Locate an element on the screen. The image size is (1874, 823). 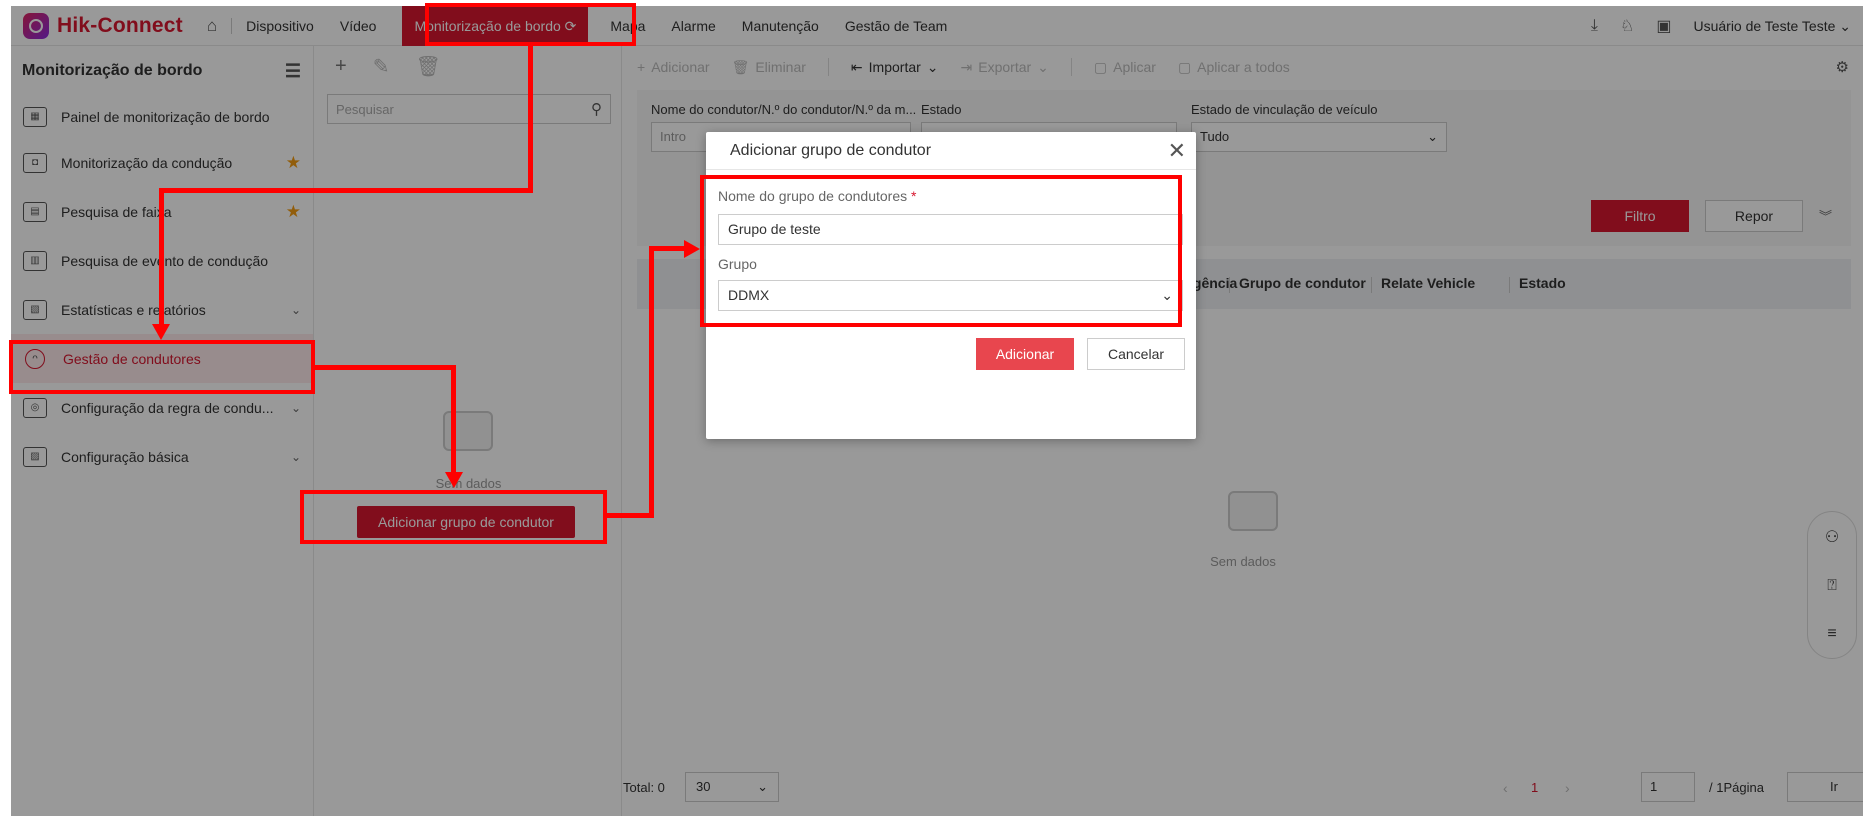
dialog-header: Adicionar grupo de condutor ✕ is located at coordinates (951, 151).